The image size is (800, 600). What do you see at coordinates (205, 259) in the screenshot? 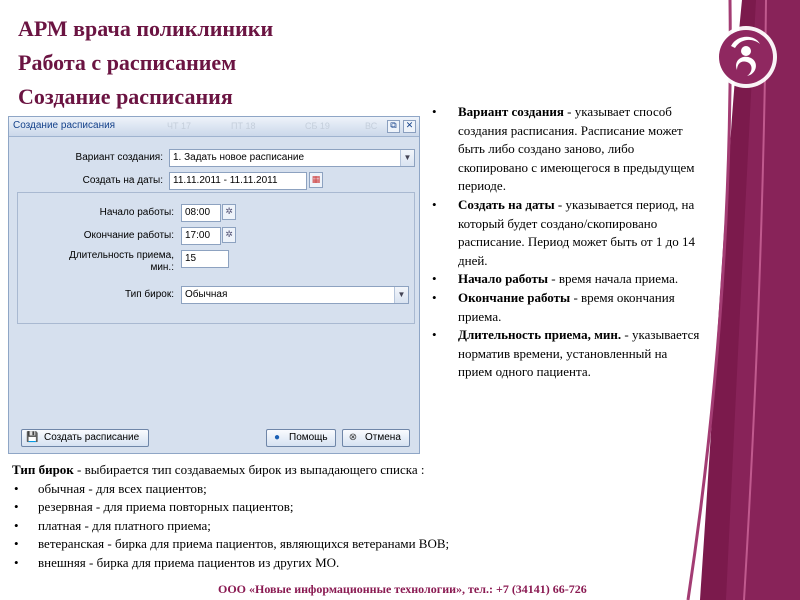
I see `duration-field: 15` at bounding box center [205, 259].